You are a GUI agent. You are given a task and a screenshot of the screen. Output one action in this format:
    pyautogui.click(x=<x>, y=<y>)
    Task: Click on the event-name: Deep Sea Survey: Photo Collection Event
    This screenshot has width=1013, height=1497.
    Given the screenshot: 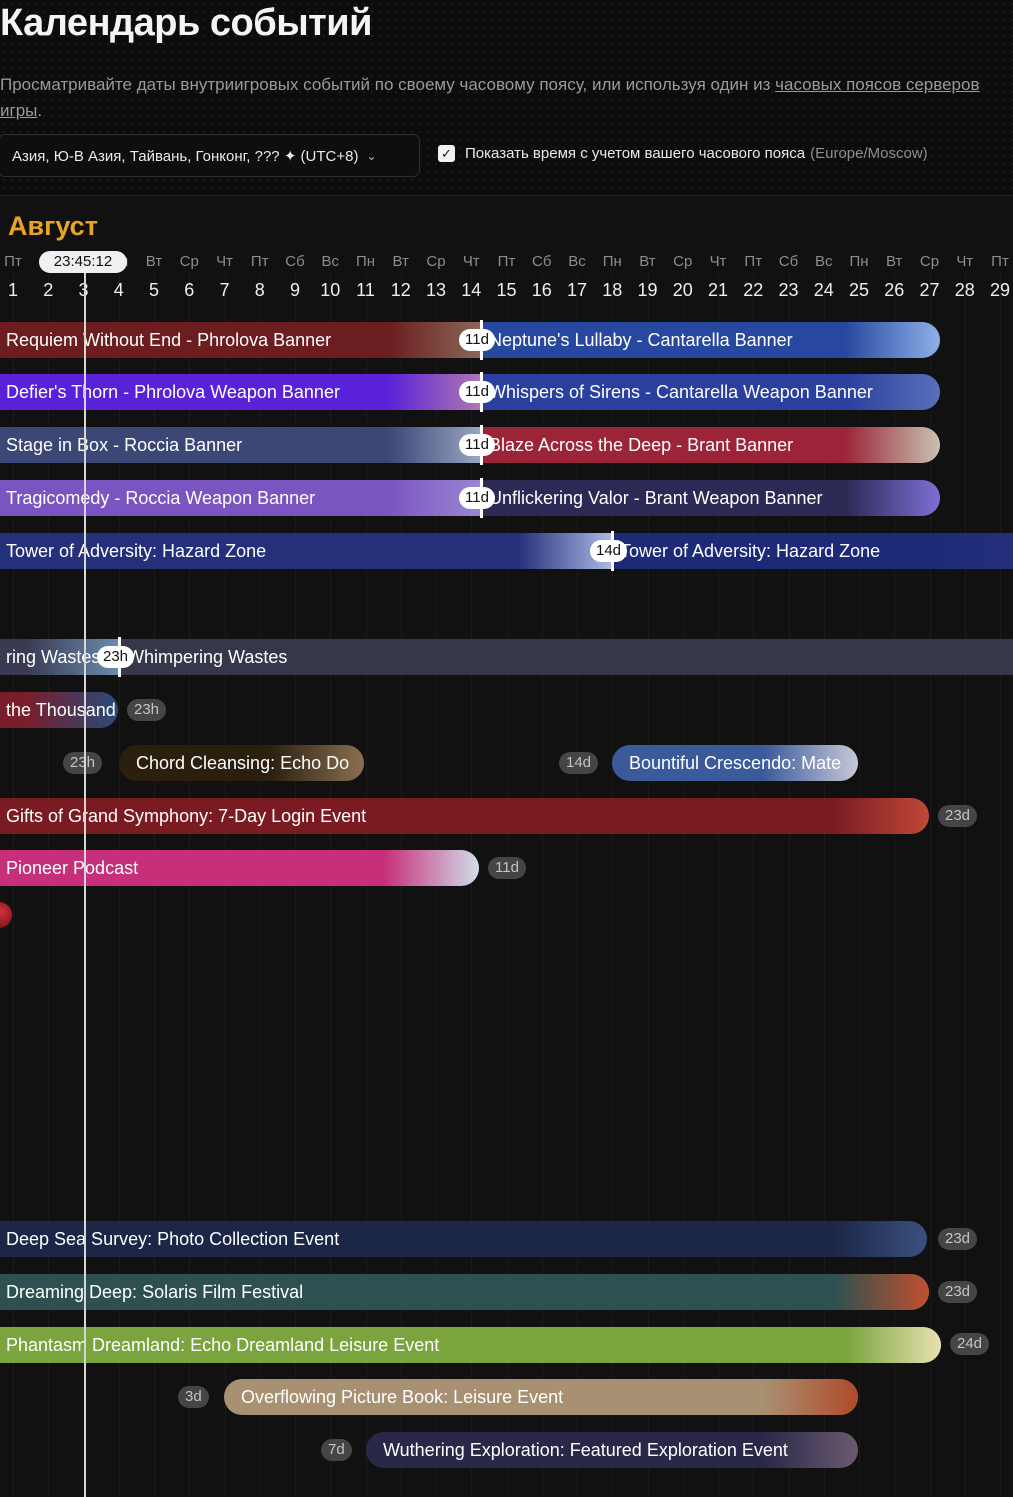 What is the action you would take?
    pyautogui.click(x=173, y=1238)
    